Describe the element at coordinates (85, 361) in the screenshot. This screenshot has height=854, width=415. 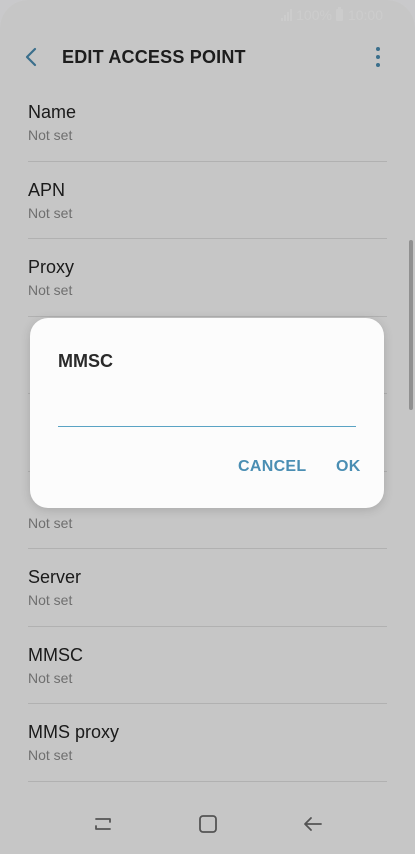
I see `dialog-title: MMSC` at that location.